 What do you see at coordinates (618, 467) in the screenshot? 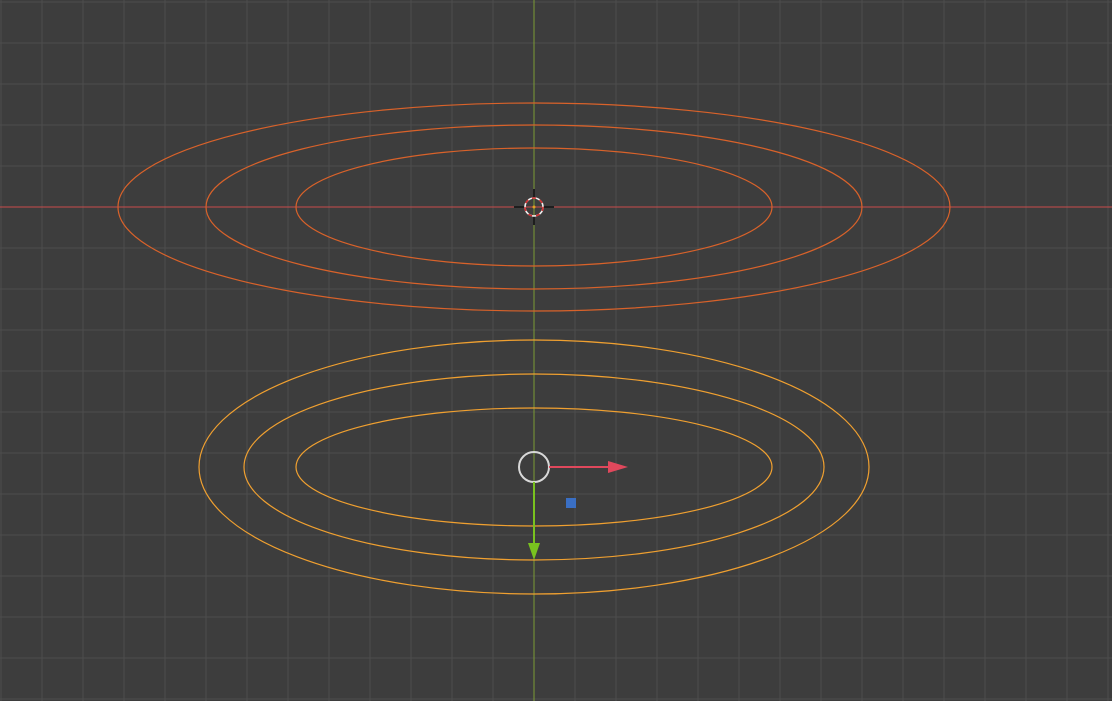
I see `x-arrow-icon` at bounding box center [618, 467].